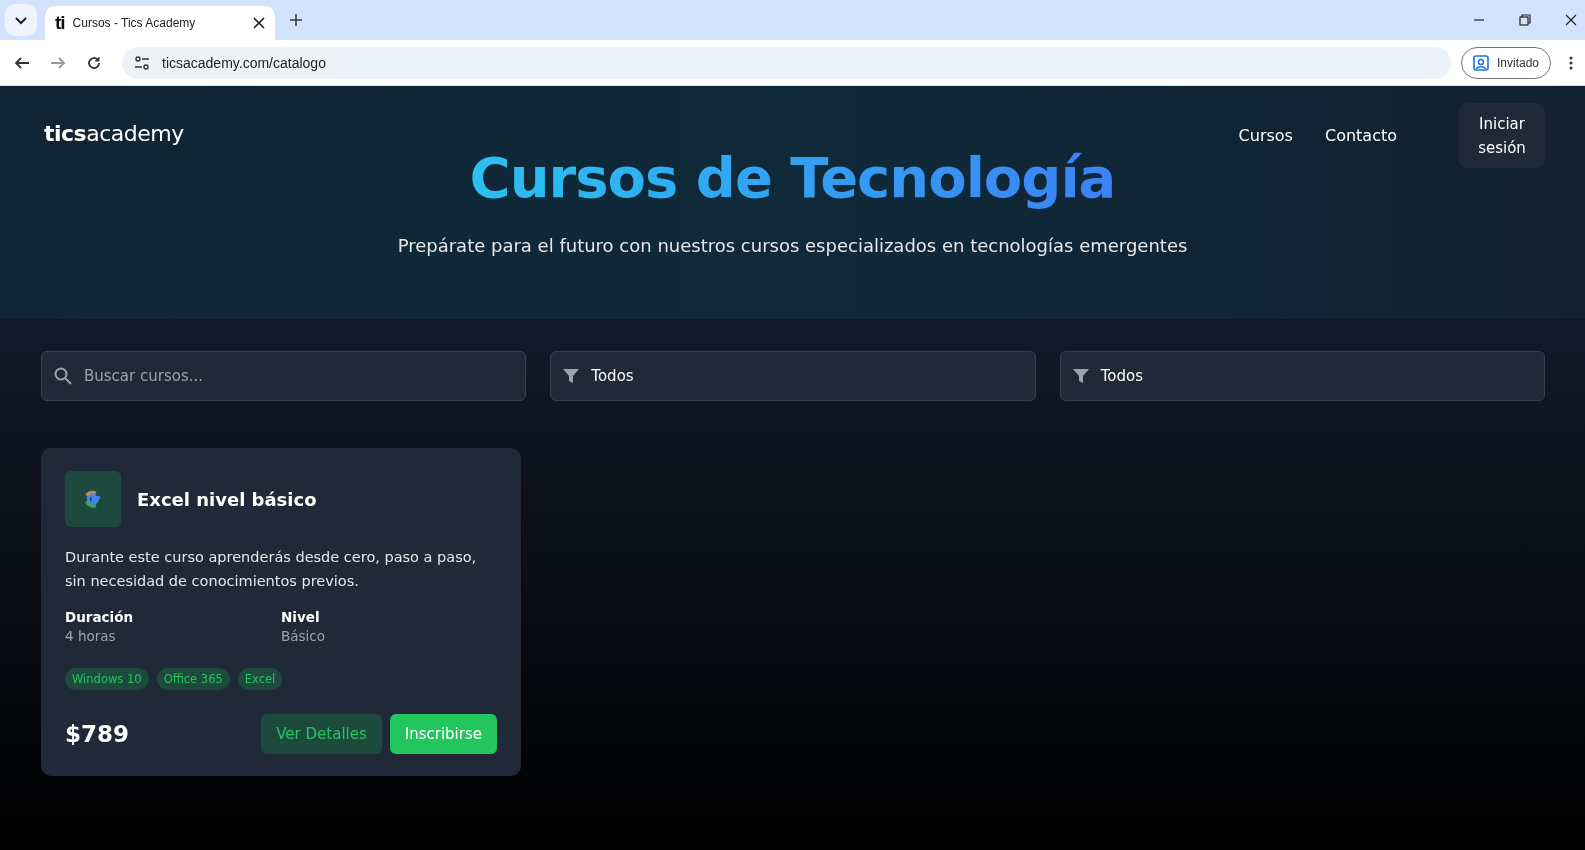 The height and width of the screenshot is (850, 1585). What do you see at coordinates (100, 617) in the screenshot?
I see `detail-label: Duración` at bounding box center [100, 617].